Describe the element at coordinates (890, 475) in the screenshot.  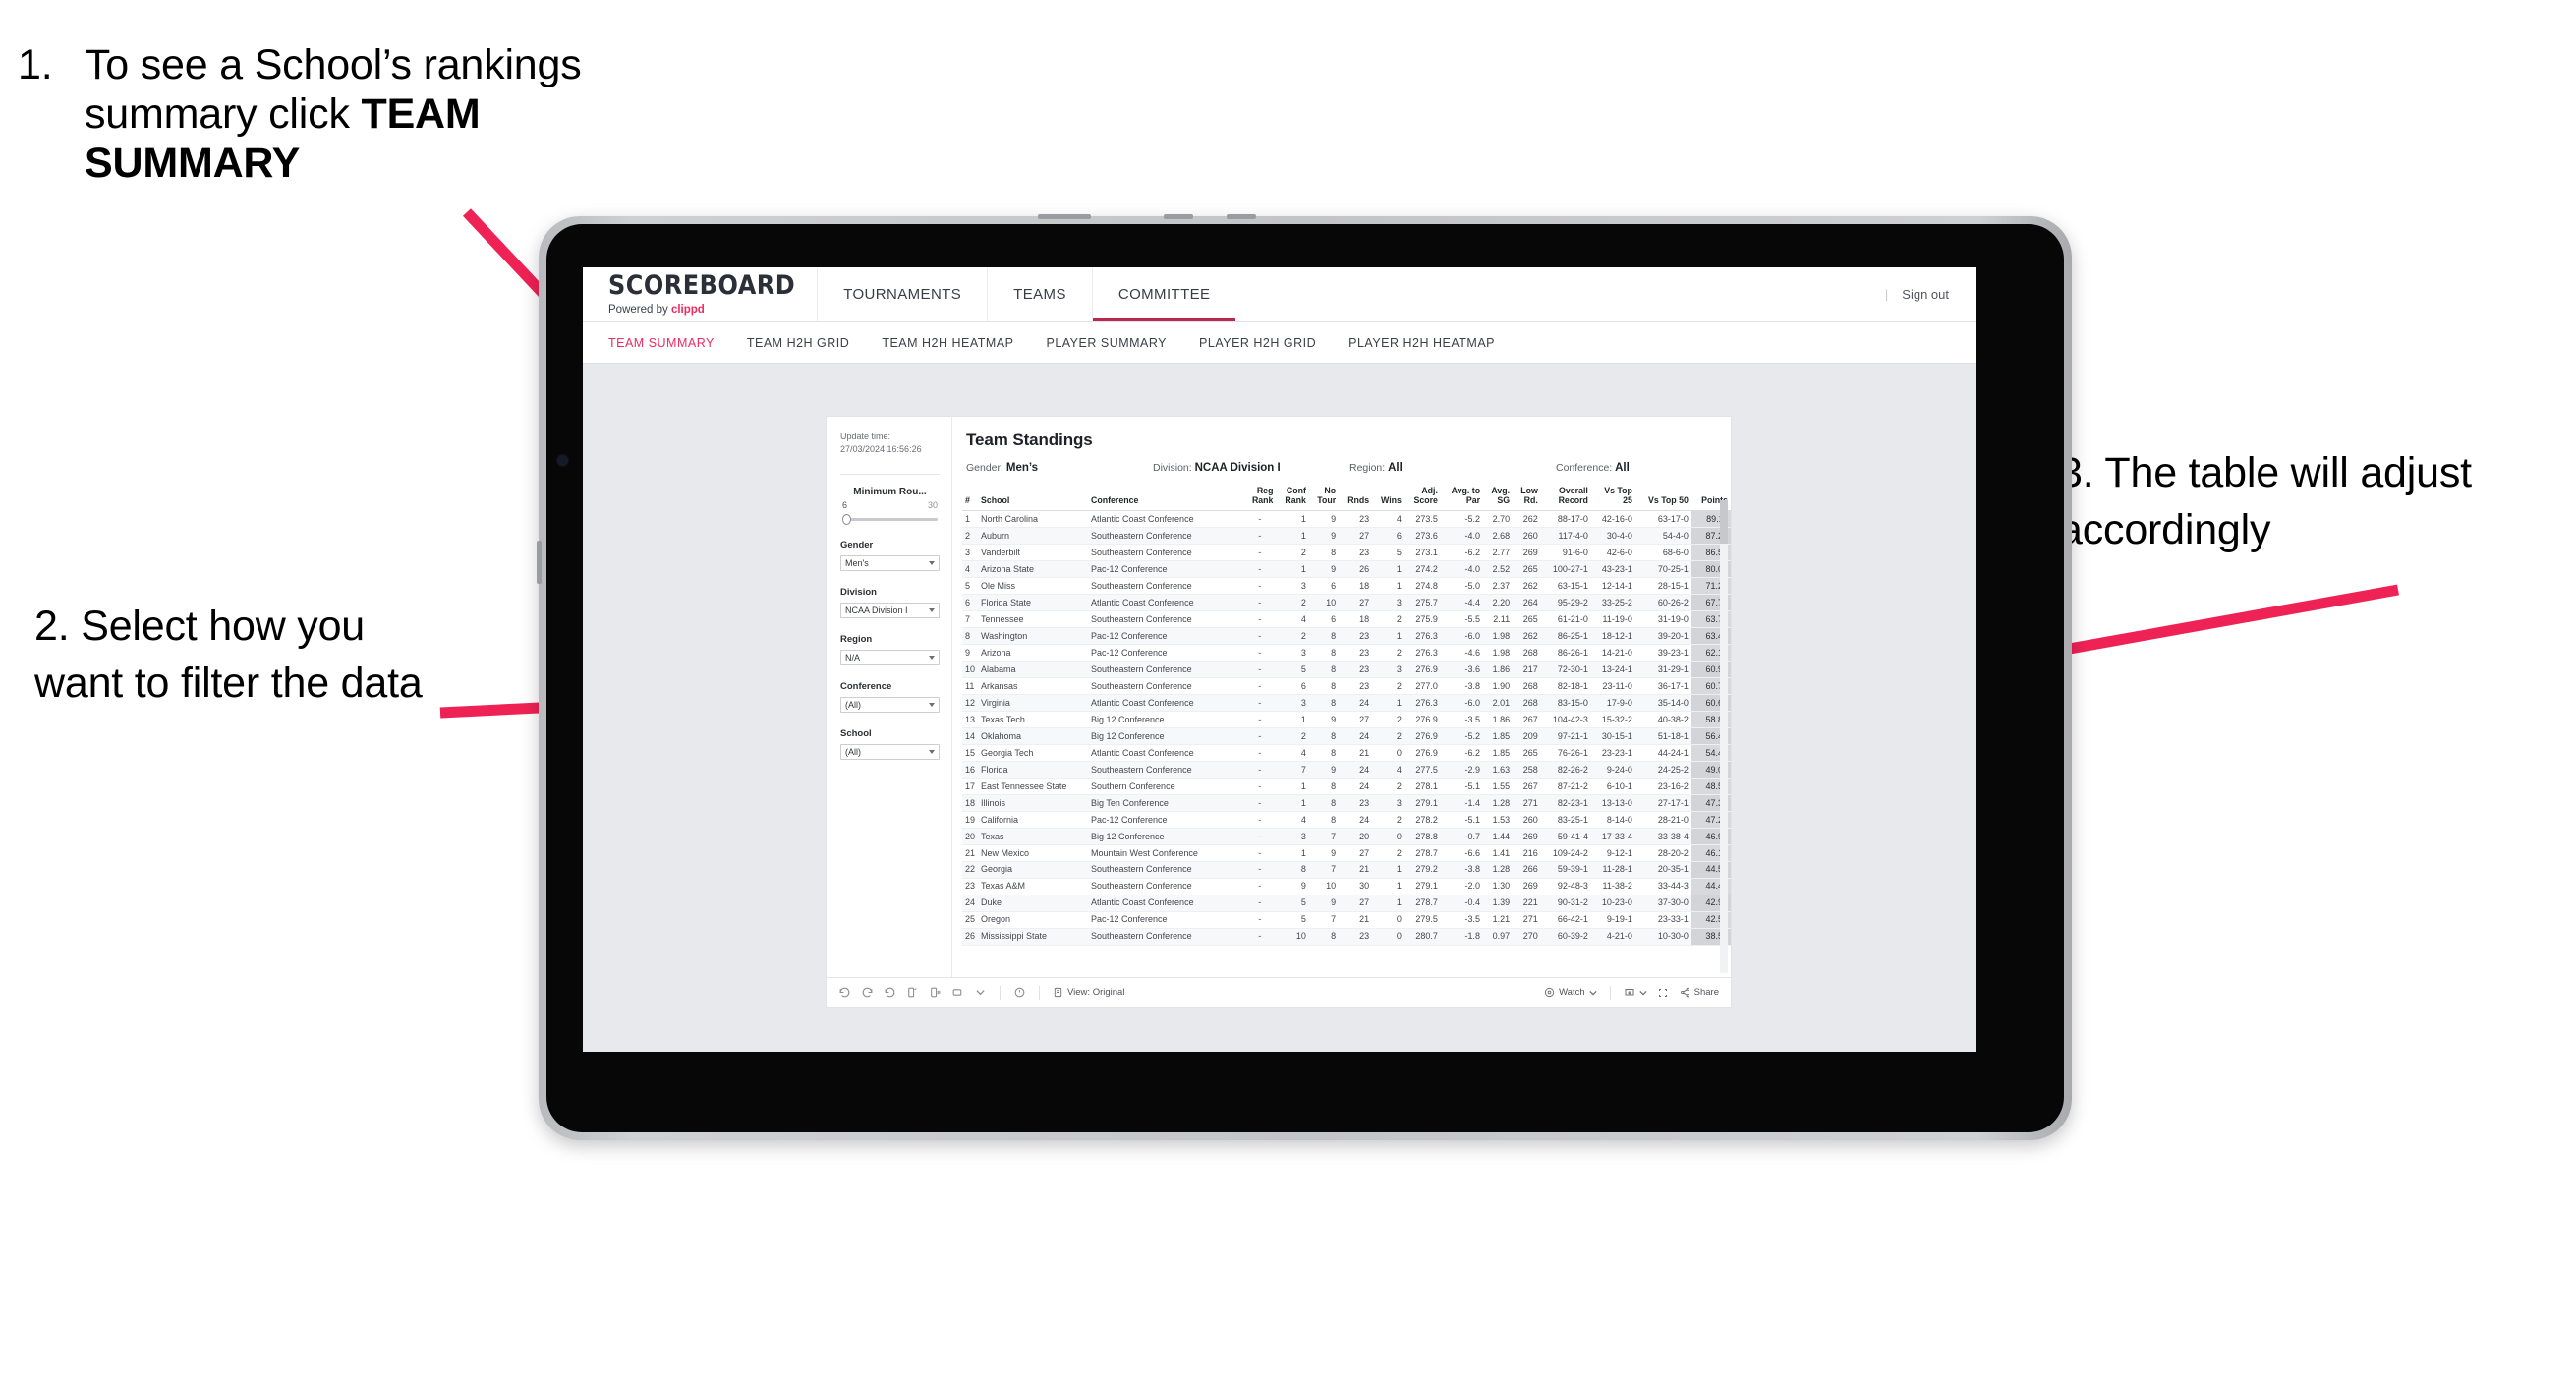
I see `filter-divider` at that location.